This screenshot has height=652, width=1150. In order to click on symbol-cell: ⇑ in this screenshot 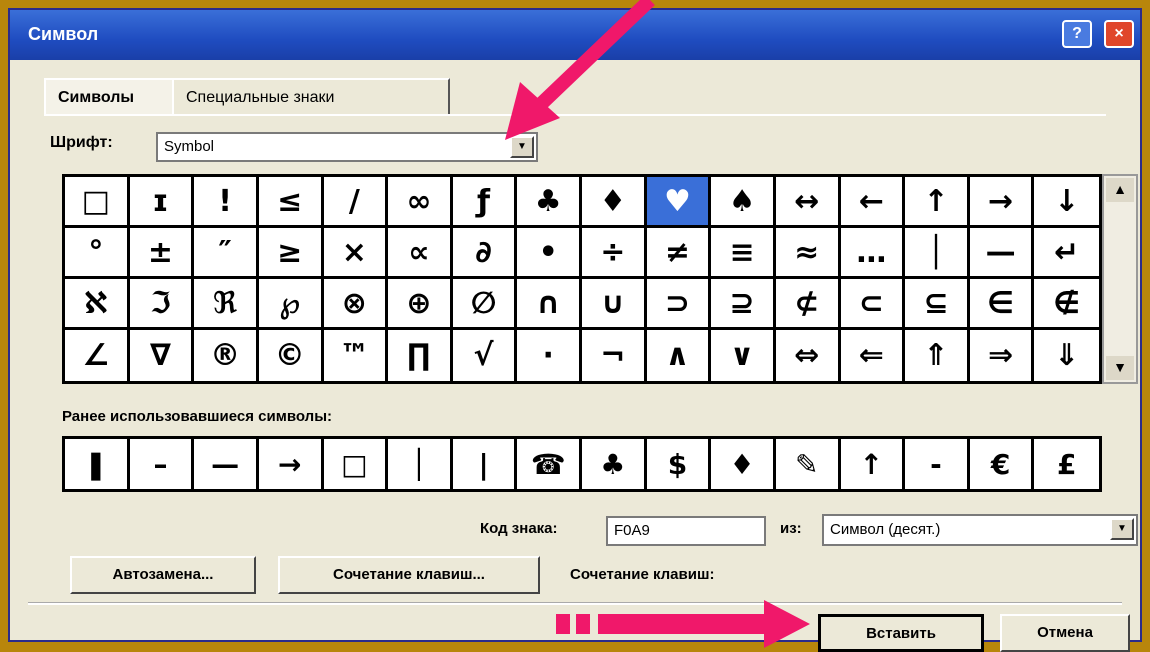, I will do `click(937, 355)`.